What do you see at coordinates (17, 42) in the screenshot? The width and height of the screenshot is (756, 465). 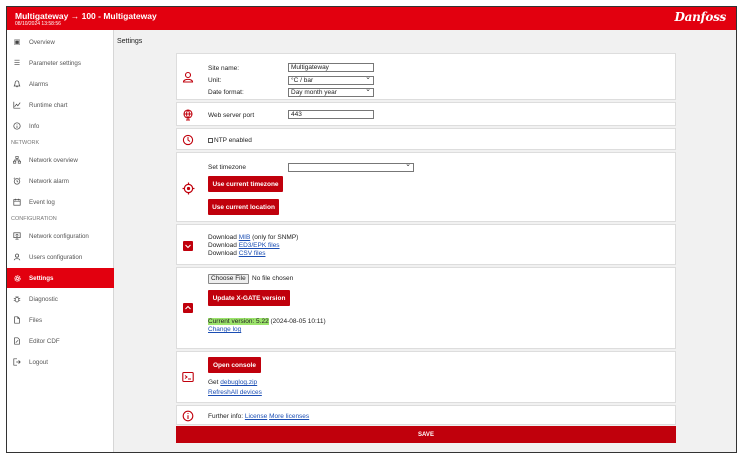 I see `overview-icon: ▣` at bounding box center [17, 42].